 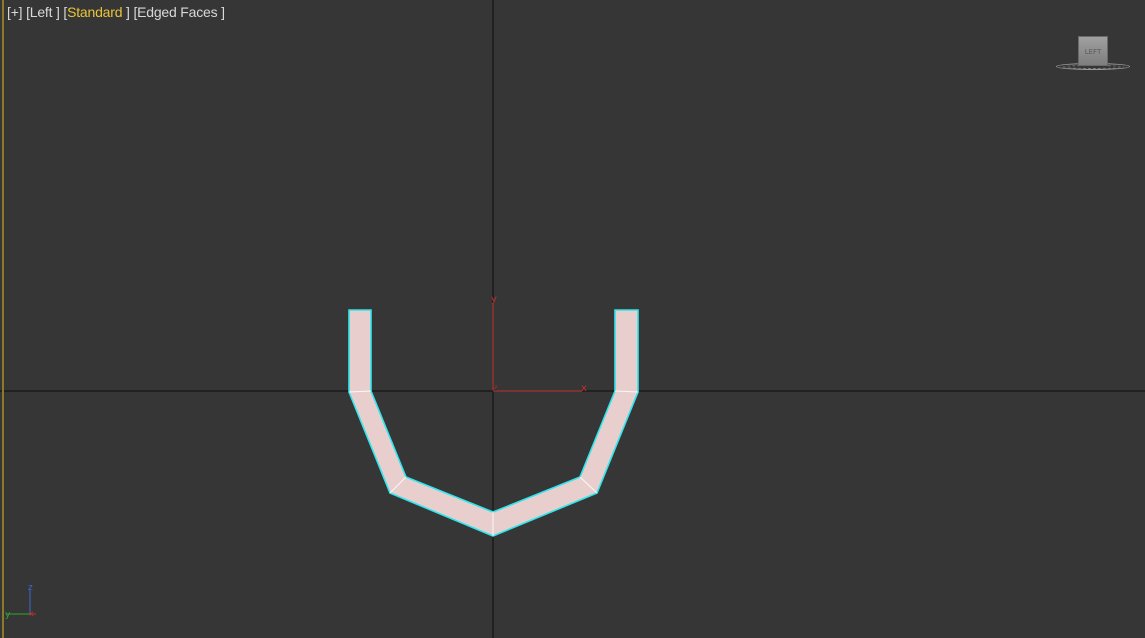 What do you see at coordinates (31, 613) in the screenshot?
I see `tripod-x-label: x` at bounding box center [31, 613].